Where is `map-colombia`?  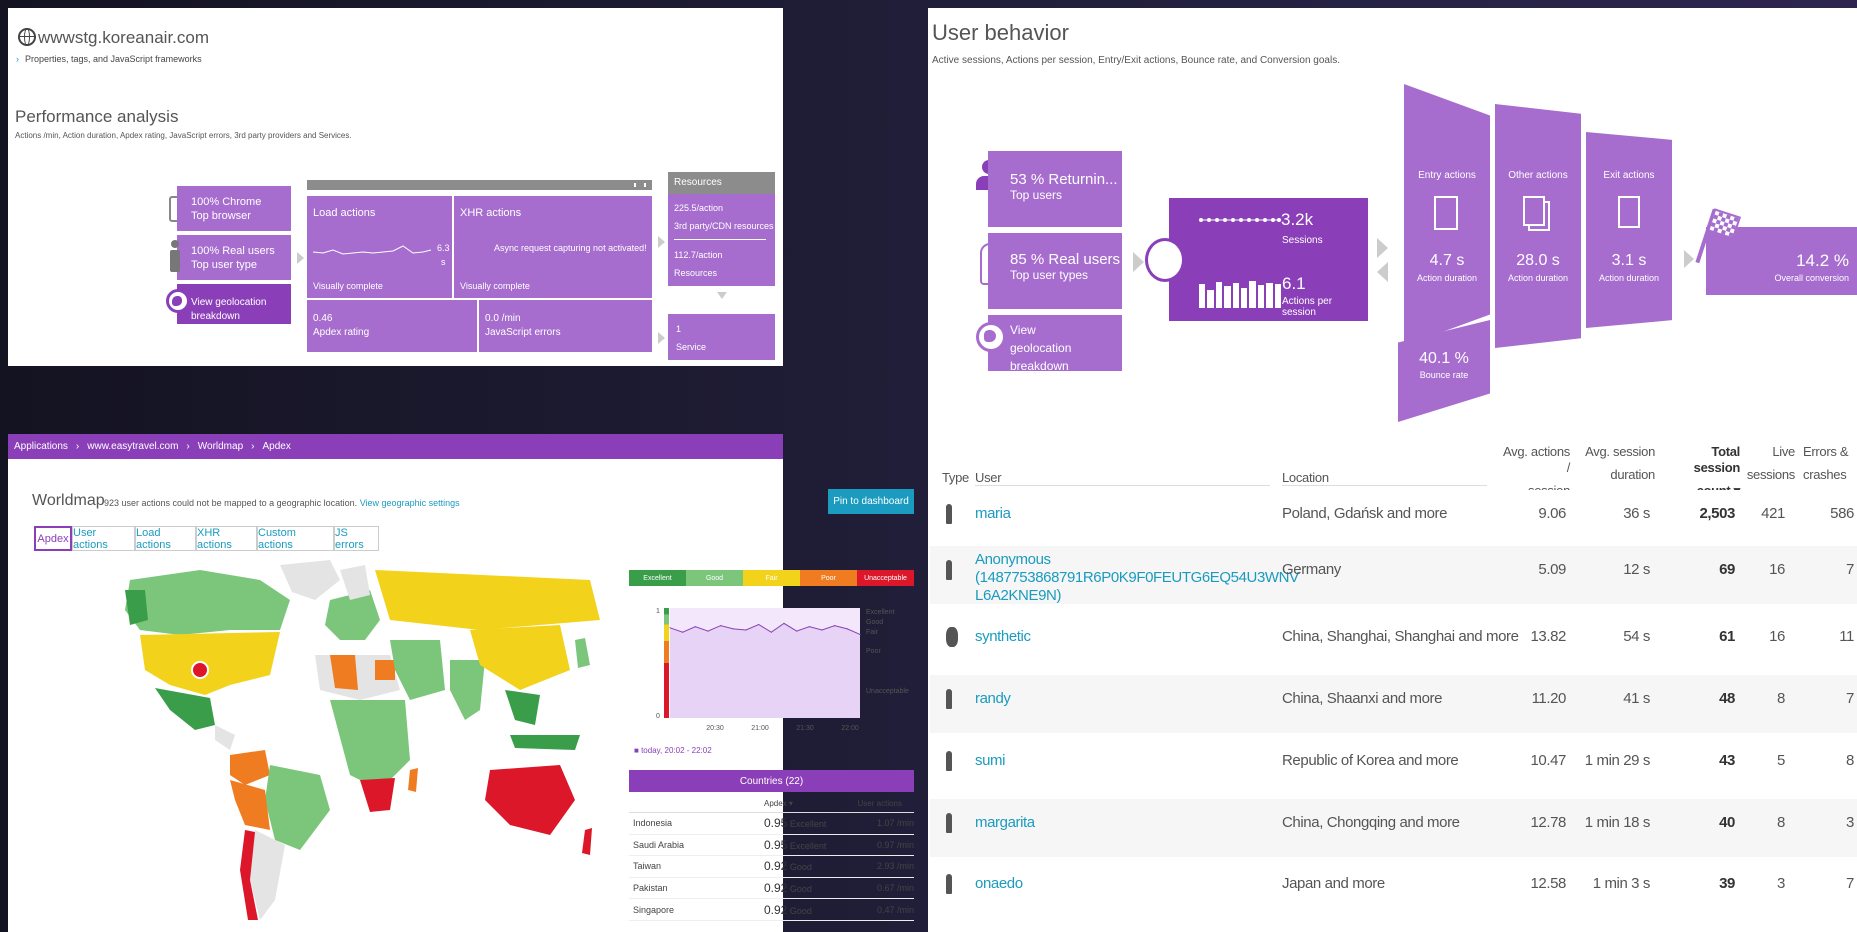
map-colombia is located at coordinates (250, 767).